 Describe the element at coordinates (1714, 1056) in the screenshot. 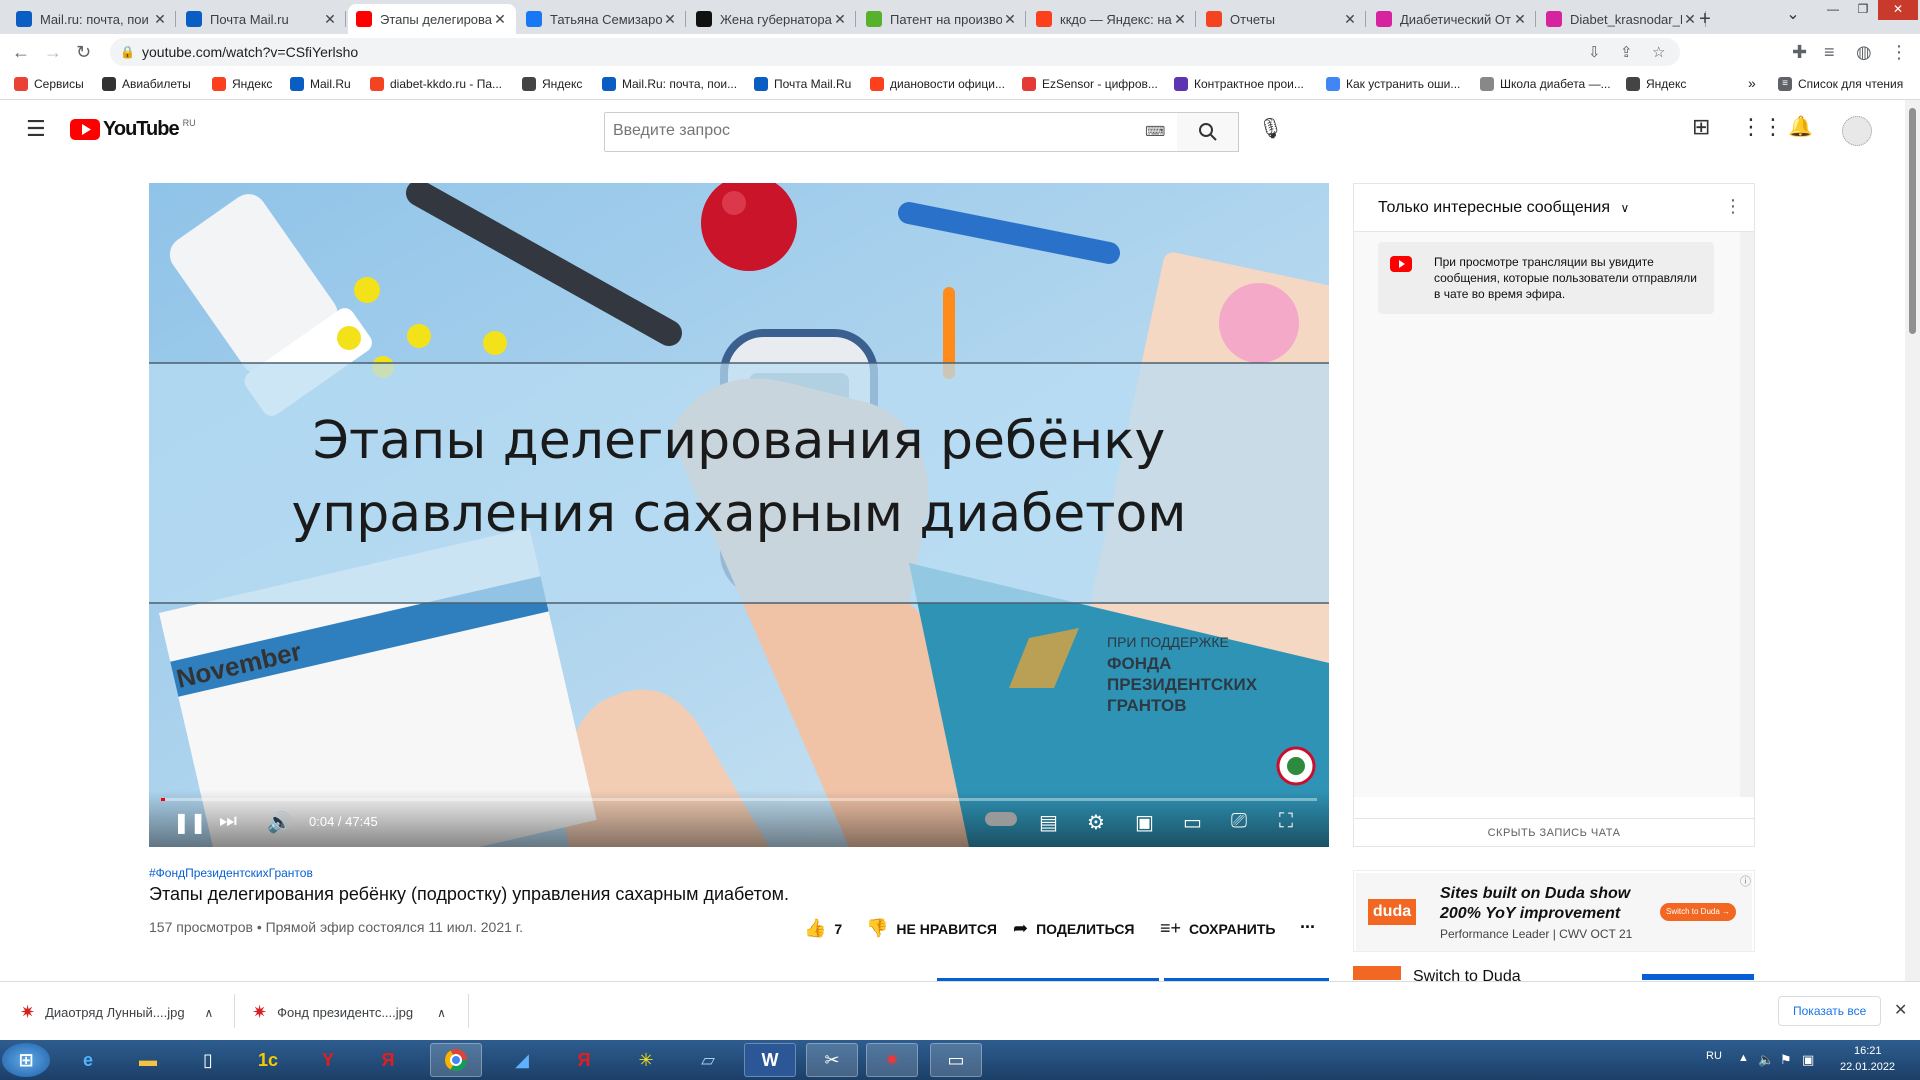

I see `language-indicator: RU` at that location.